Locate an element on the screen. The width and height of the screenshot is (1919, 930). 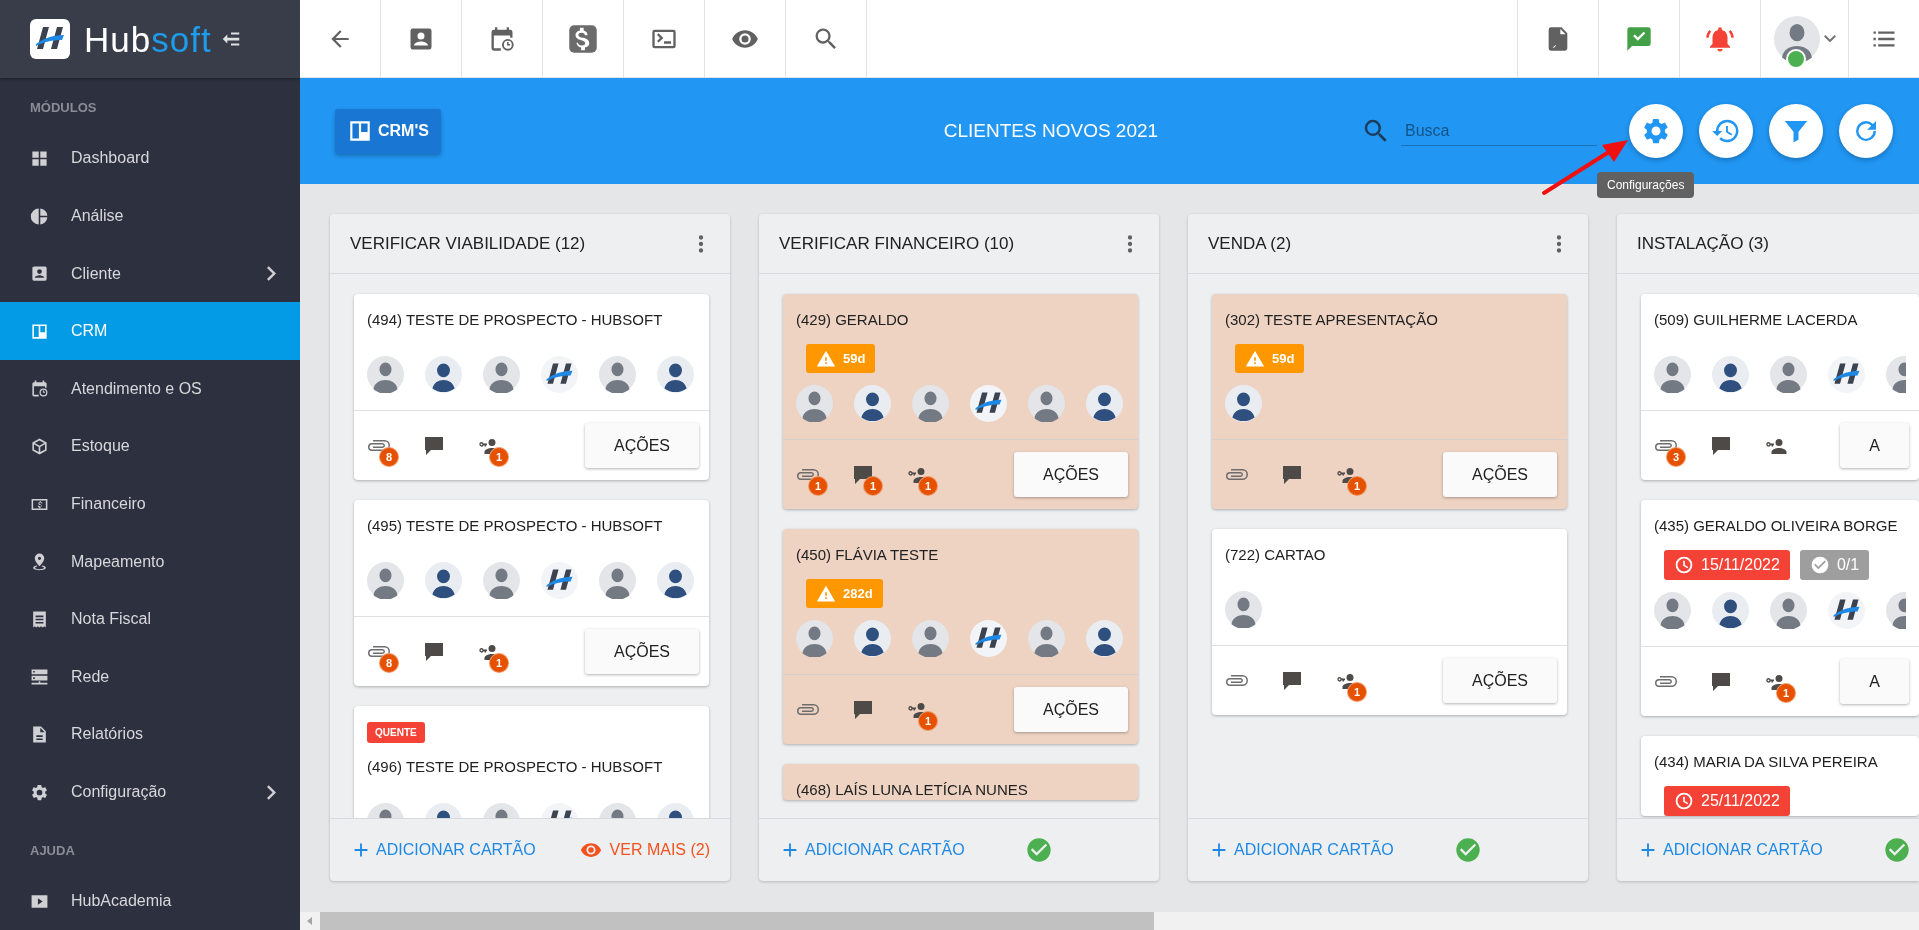
highlighted-card: (468) LAÍS LUNA LETÍCIA NUNES is located at coordinates (960, 782).